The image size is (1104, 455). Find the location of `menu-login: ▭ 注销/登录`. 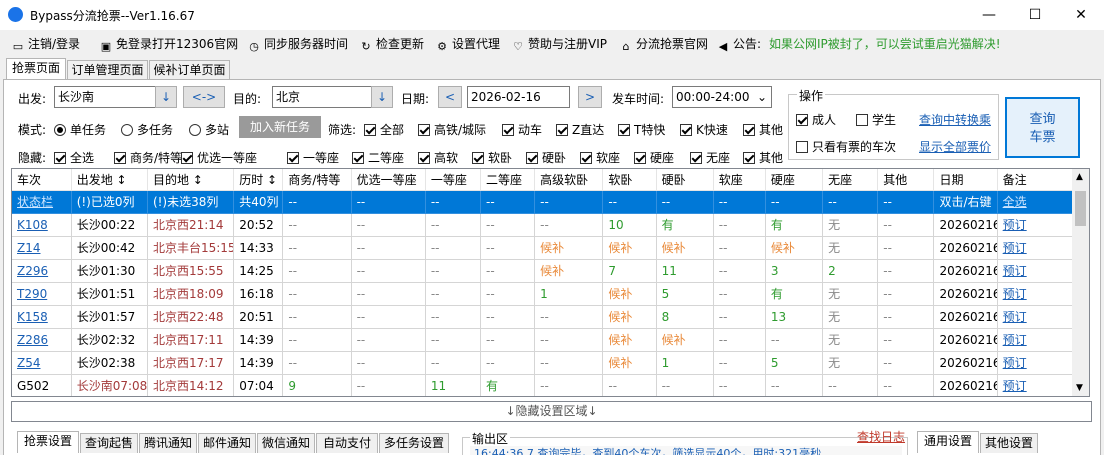

menu-login: ▭ 注销/登录 is located at coordinates (46, 44).